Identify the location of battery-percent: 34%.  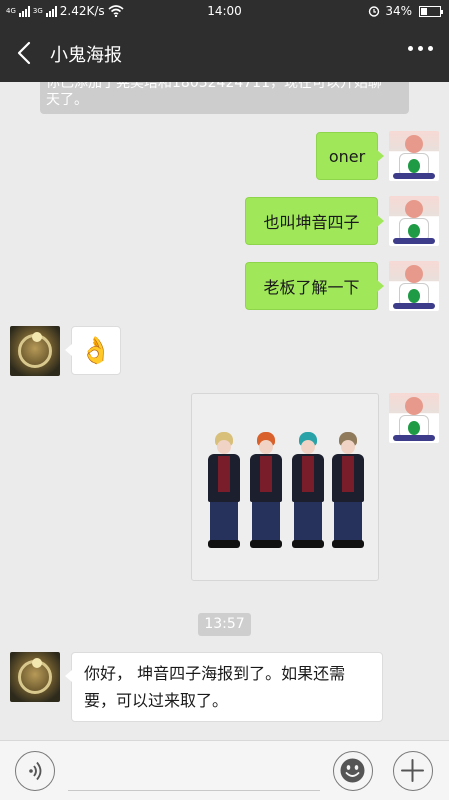
(398, 11).